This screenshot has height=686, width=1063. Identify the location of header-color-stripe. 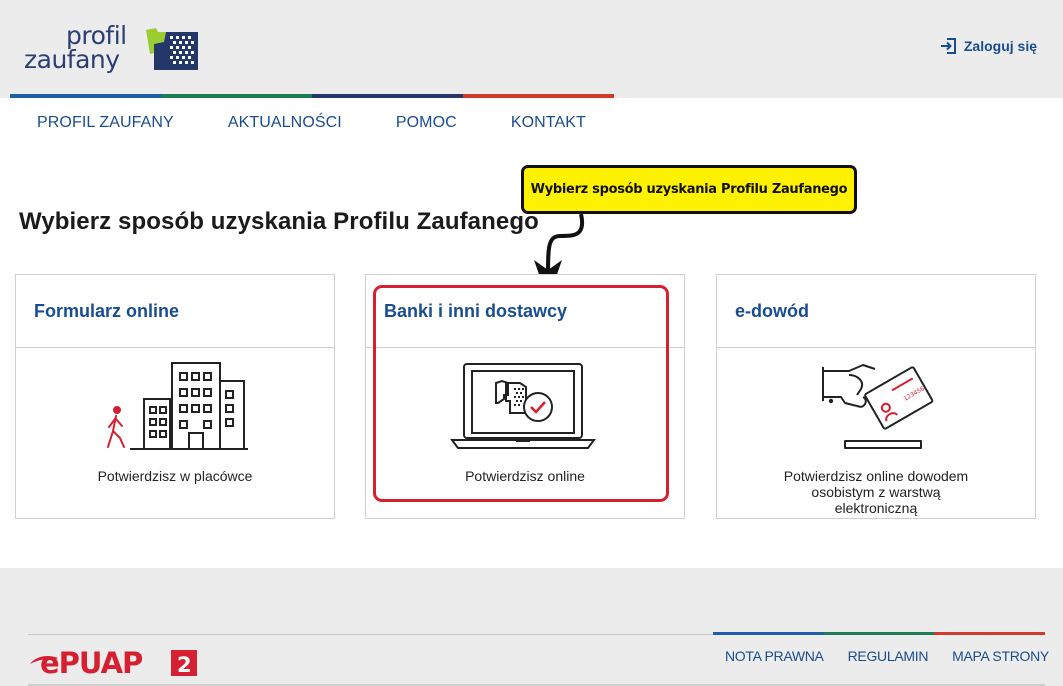
(312, 96).